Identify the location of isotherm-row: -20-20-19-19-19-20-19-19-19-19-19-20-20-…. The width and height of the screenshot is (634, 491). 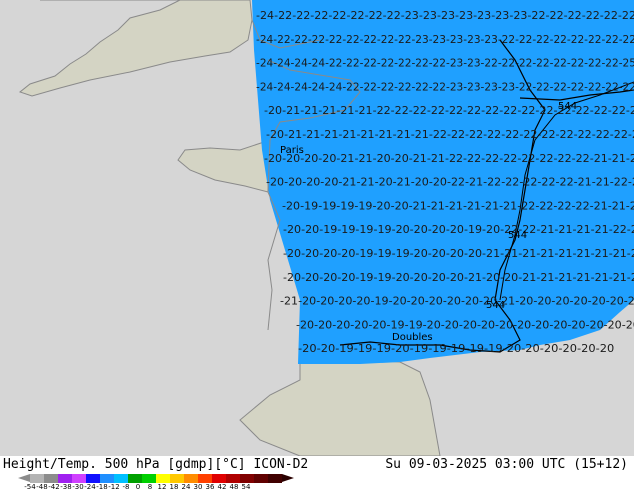
(456, 348).